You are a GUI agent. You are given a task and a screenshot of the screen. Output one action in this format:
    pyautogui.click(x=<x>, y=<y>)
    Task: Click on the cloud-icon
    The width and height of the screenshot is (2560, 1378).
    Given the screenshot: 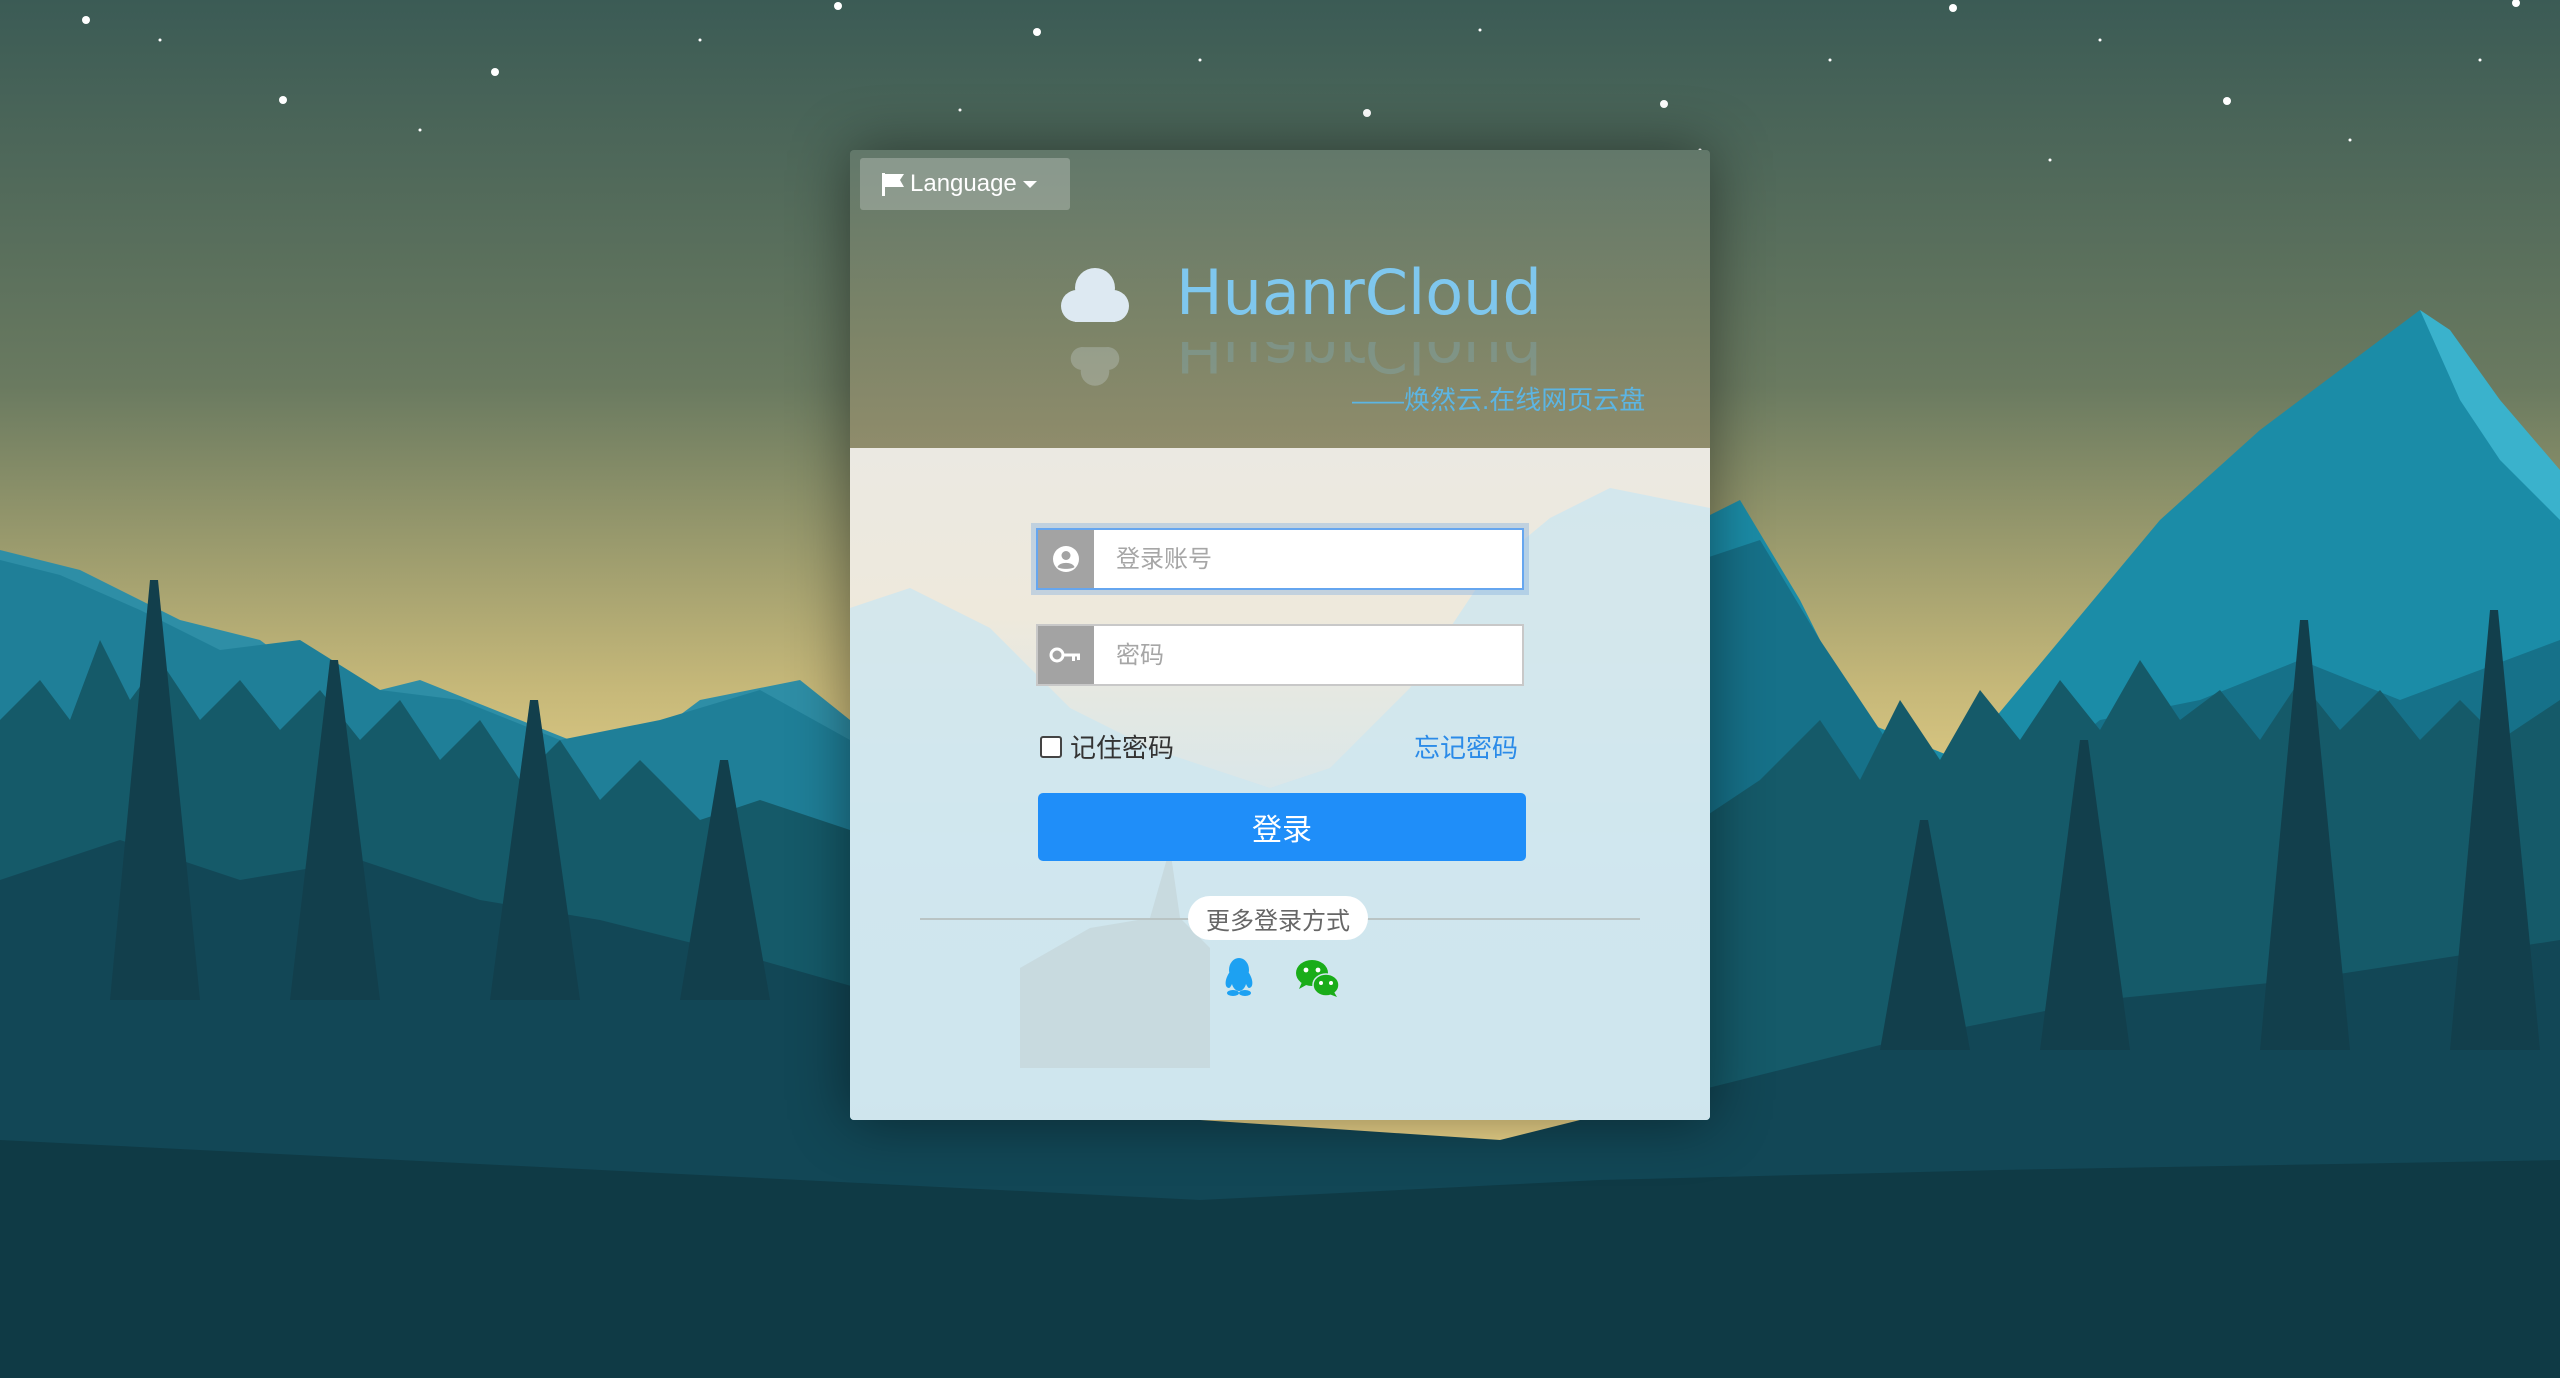 What is the action you would take?
    pyautogui.click(x=1095, y=295)
    